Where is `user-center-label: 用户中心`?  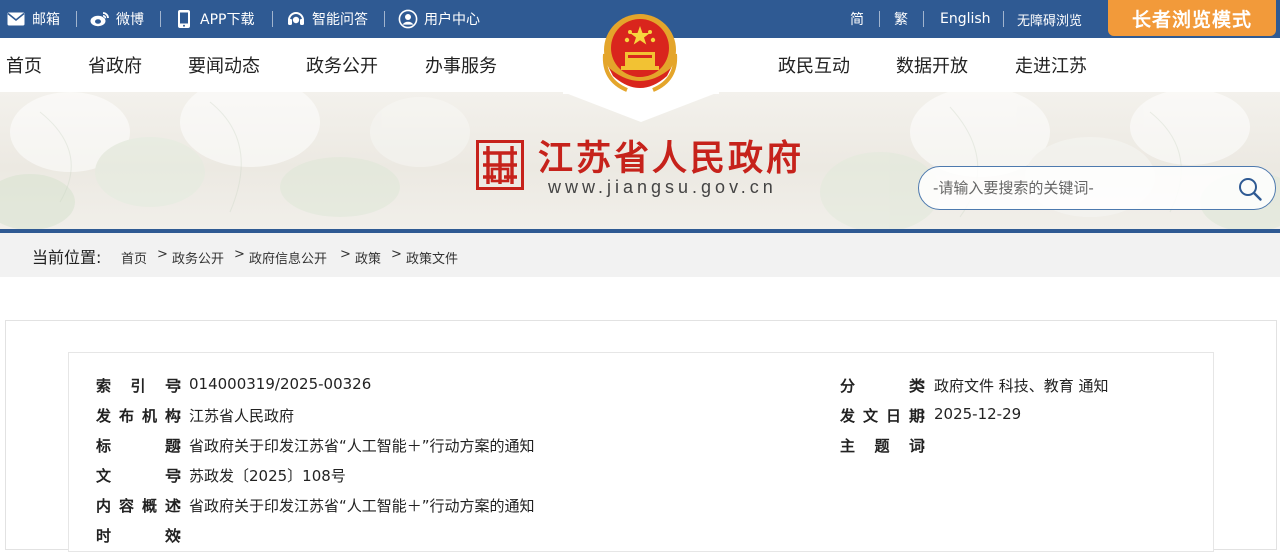
user-center-label: 用户中心 is located at coordinates (452, 20).